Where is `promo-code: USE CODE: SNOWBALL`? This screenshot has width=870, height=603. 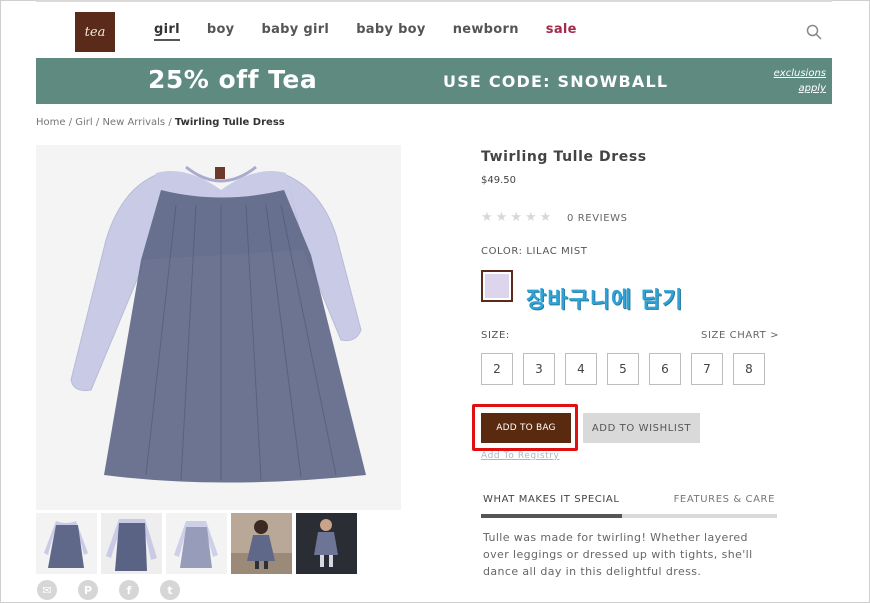
promo-code: USE CODE: SNOWBALL is located at coordinates (556, 81).